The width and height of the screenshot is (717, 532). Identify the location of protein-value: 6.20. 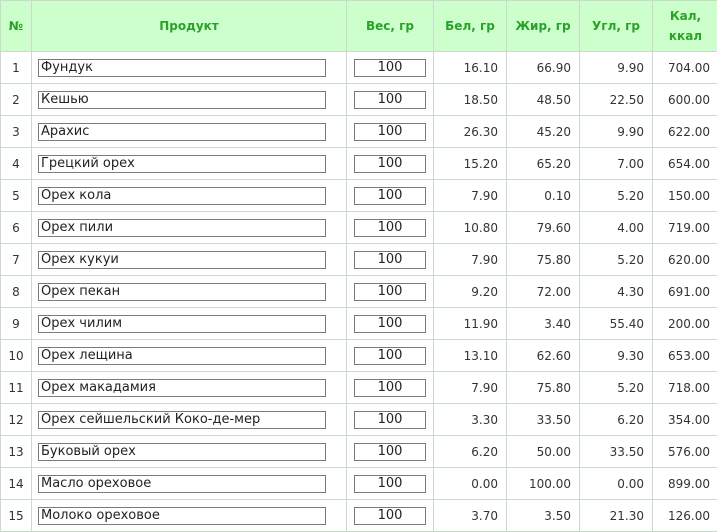
(470, 452).